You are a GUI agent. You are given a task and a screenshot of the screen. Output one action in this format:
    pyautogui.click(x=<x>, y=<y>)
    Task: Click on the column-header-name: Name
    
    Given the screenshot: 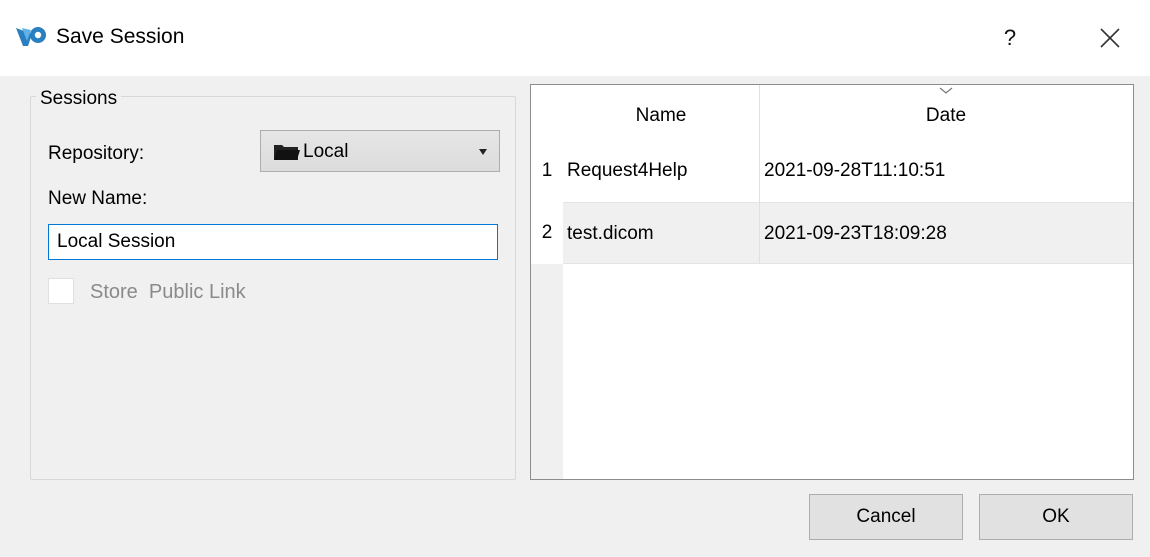 What is the action you would take?
    pyautogui.click(x=661, y=115)
    